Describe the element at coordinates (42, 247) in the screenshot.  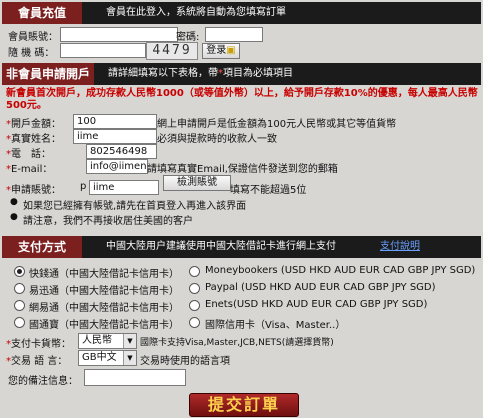
I see `payment-title: 支付方式` at that location.